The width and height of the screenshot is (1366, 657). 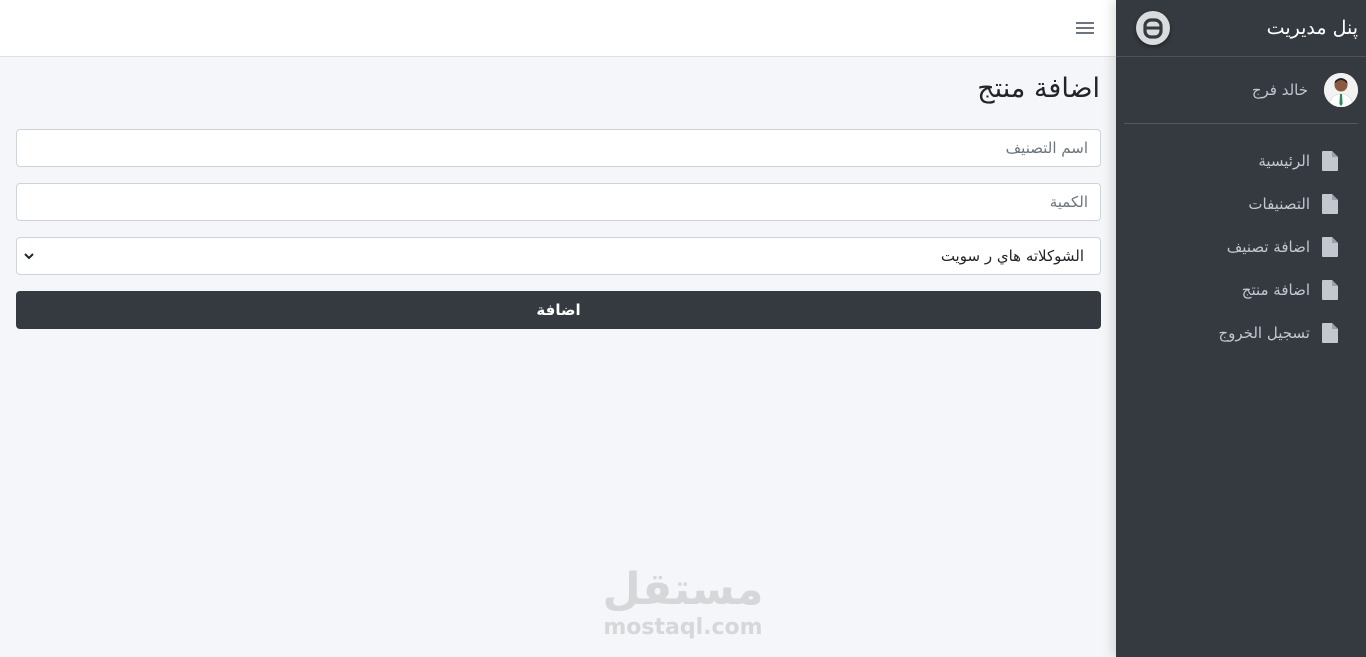 I want to click on sidebar-item-label: اضافة تصنيف, so click(x=1268, y=246).